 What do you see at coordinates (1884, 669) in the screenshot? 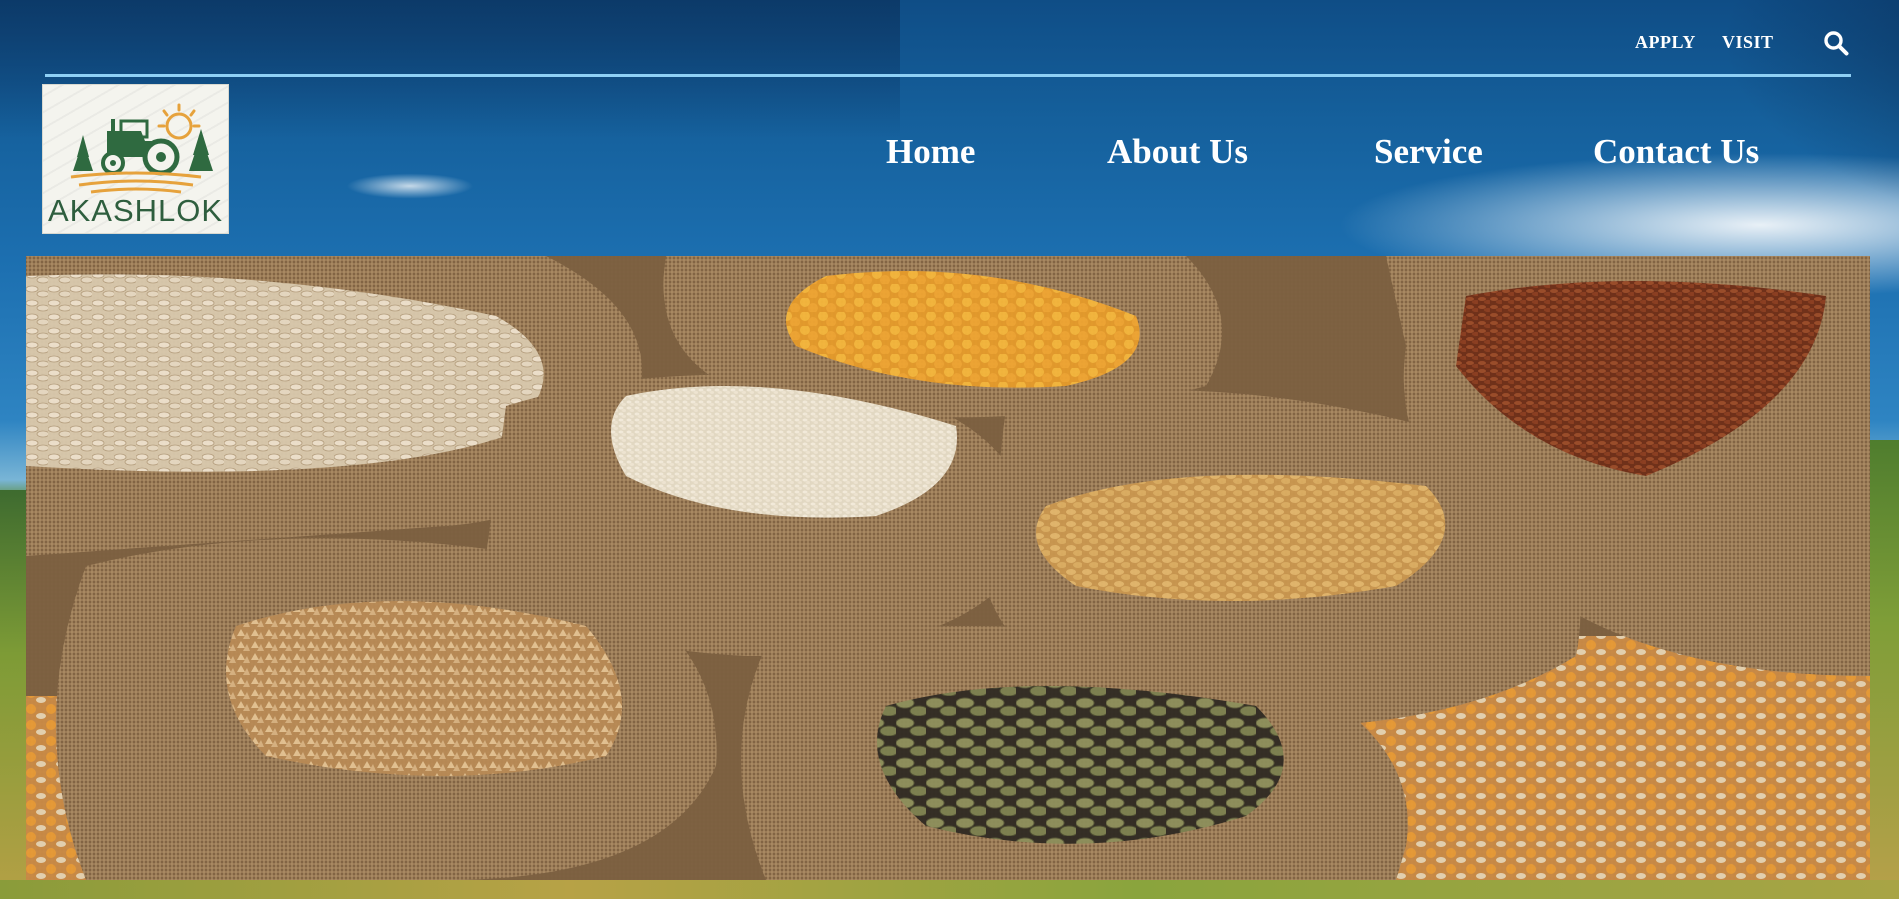
I see `field-strip-right` at bounding box center [1884, 669].